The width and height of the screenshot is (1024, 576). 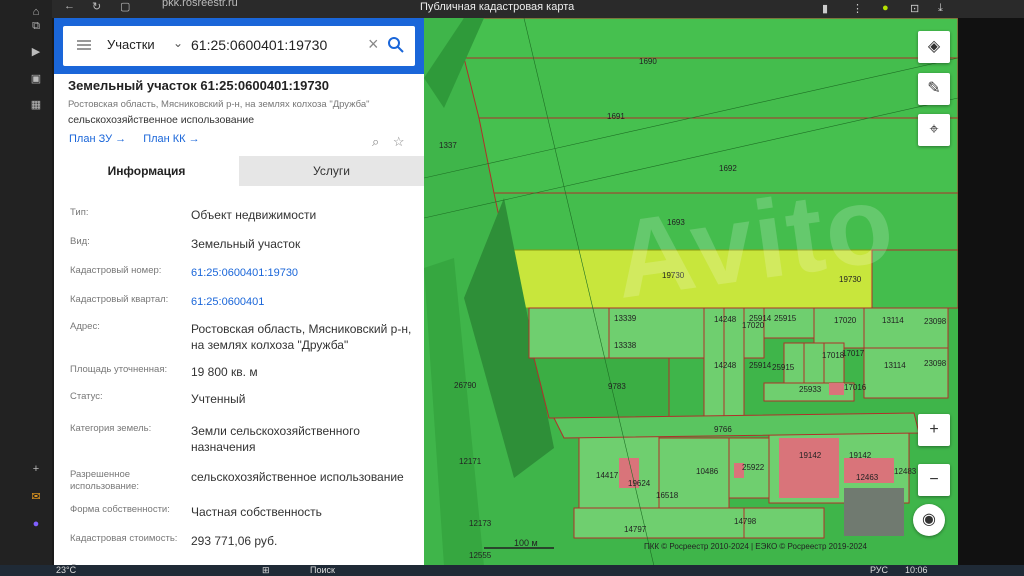 I want to click on profile-icon: ⊡, so click(x=914, y=8).